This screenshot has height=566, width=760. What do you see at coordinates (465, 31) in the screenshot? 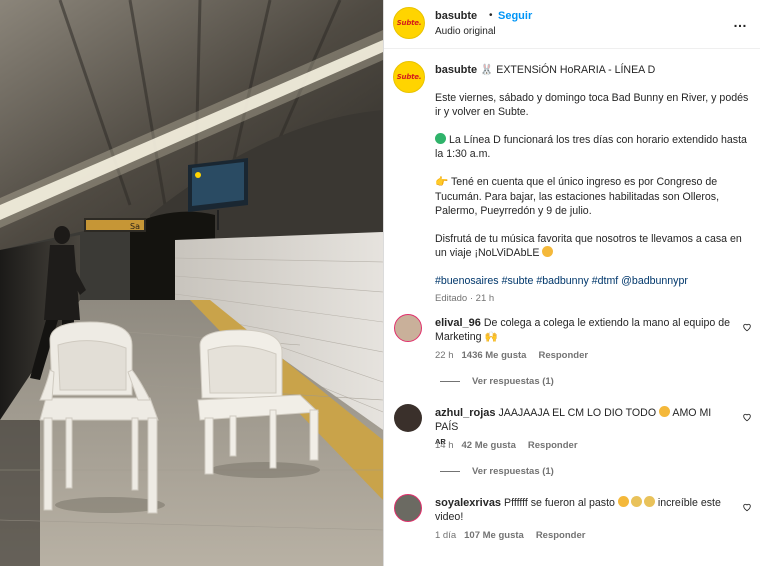
I see `audio-link: Audio original` at bounding box center [465, 31].